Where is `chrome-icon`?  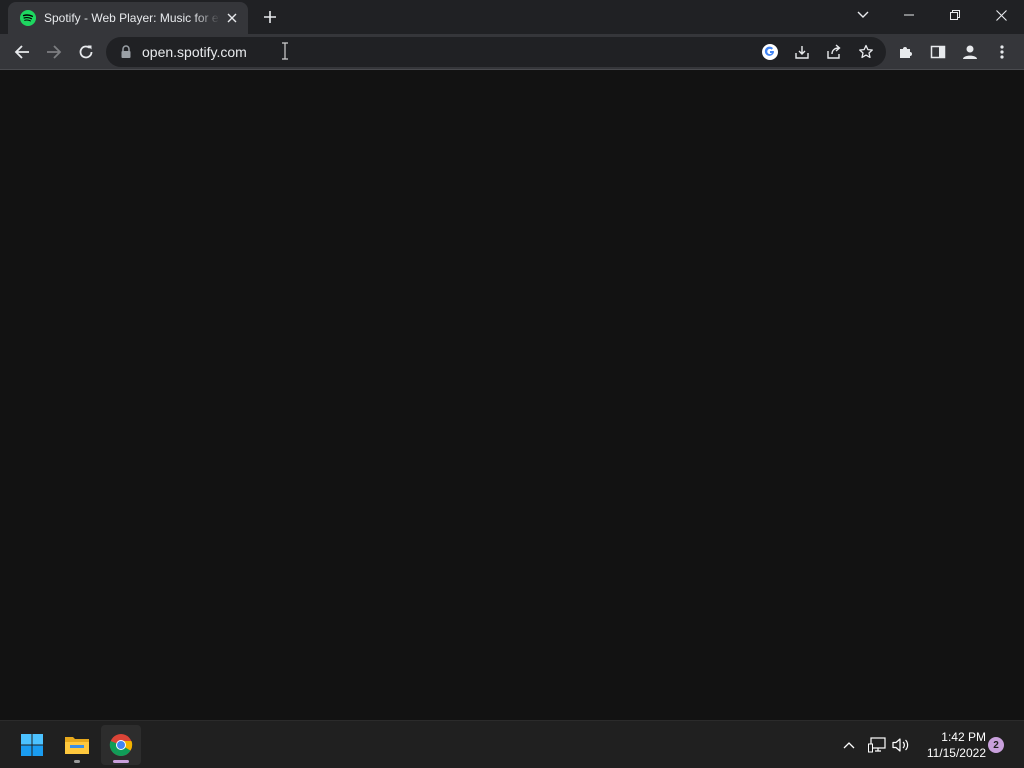
chrome-icon is located at coordinates (121, 745).